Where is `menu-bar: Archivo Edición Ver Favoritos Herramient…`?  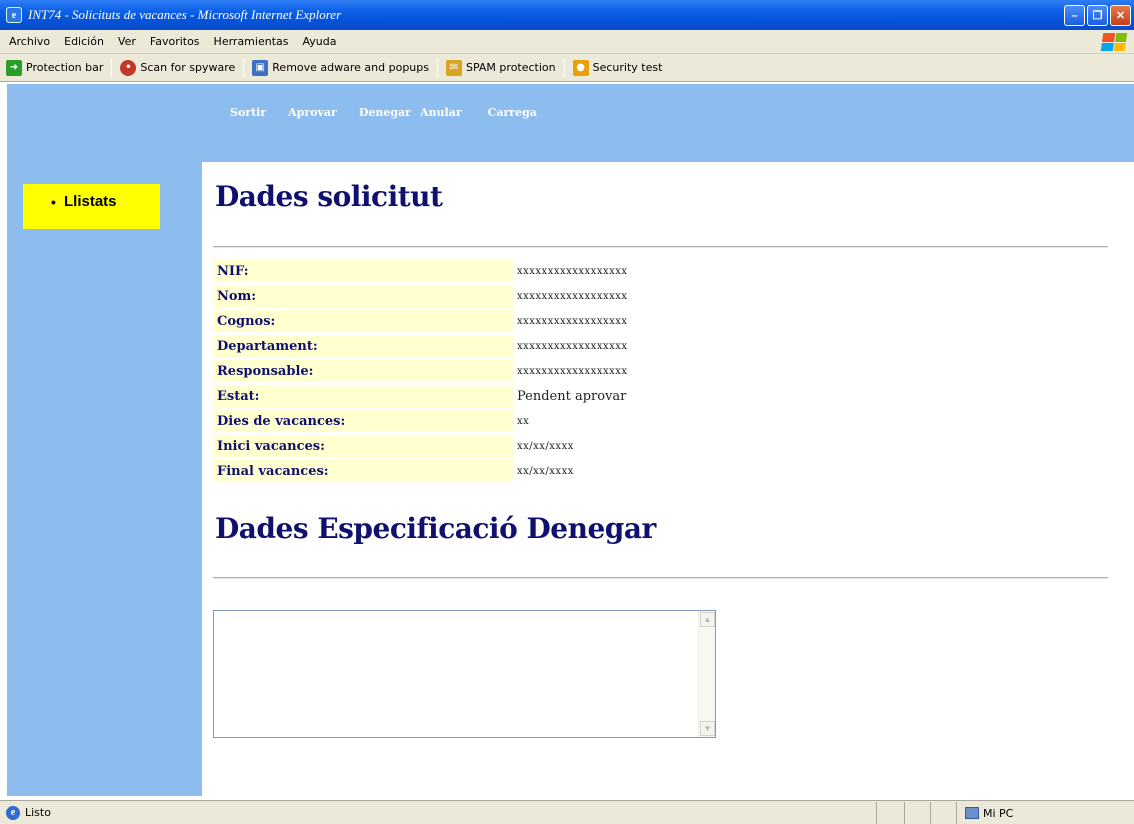
menu-bar: Archivo Edición Ver Favoritos Herramient… is located at coordinates (567, 42).